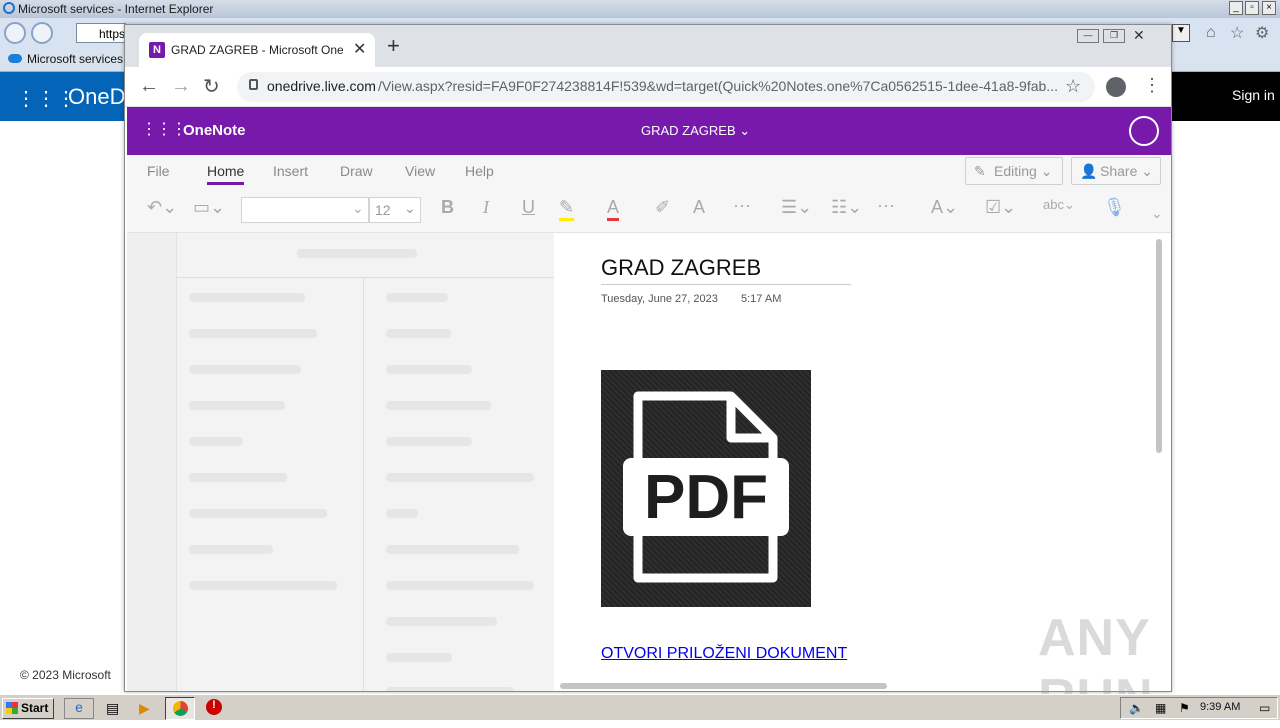 This screenshot has height=728, width=1280. Describe the element at coordinates (1252, 8) in the screenshot. I see `ie-maximize-button: ▫` at that location.